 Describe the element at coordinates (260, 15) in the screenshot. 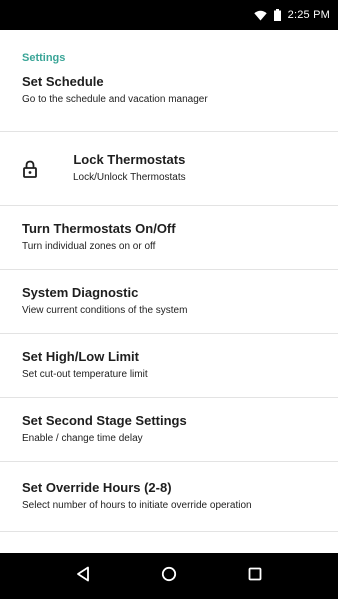

I see `wifi-icon` at that location.